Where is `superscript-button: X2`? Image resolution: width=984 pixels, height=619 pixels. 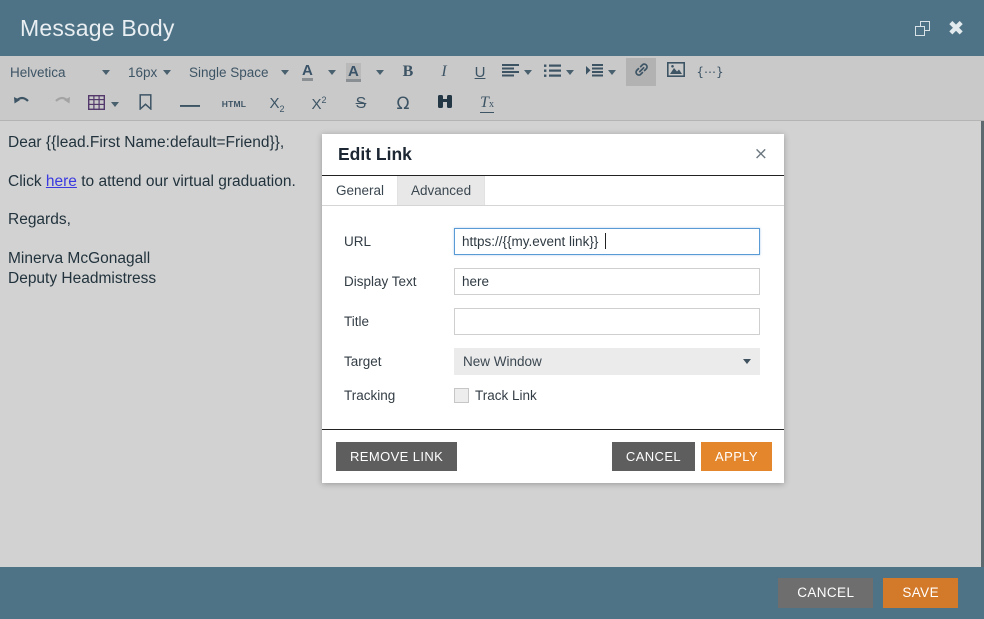
superscript-button: X2 is located at coordinates (319, 104).